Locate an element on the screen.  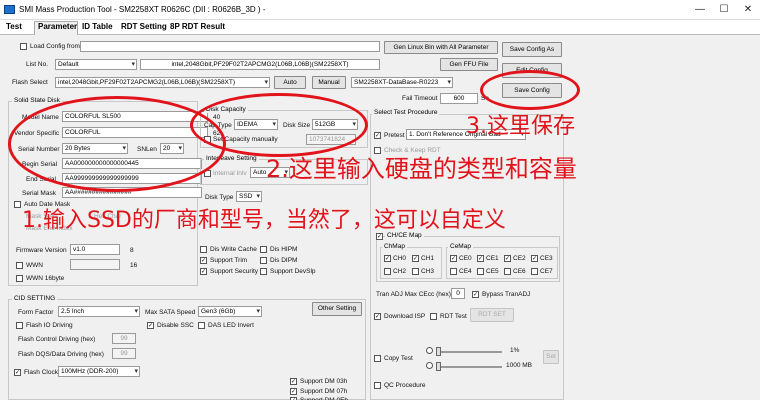
mb-slider-track is located at coordinates (469, 367).